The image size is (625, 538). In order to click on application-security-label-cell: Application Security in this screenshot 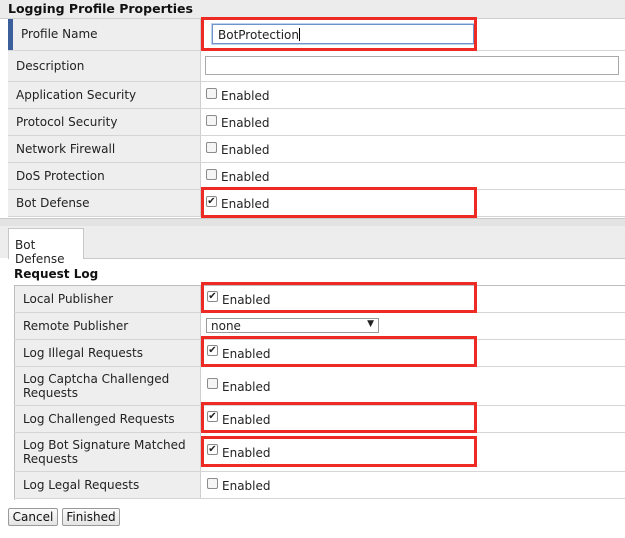, I will do `click(104, 95)`.